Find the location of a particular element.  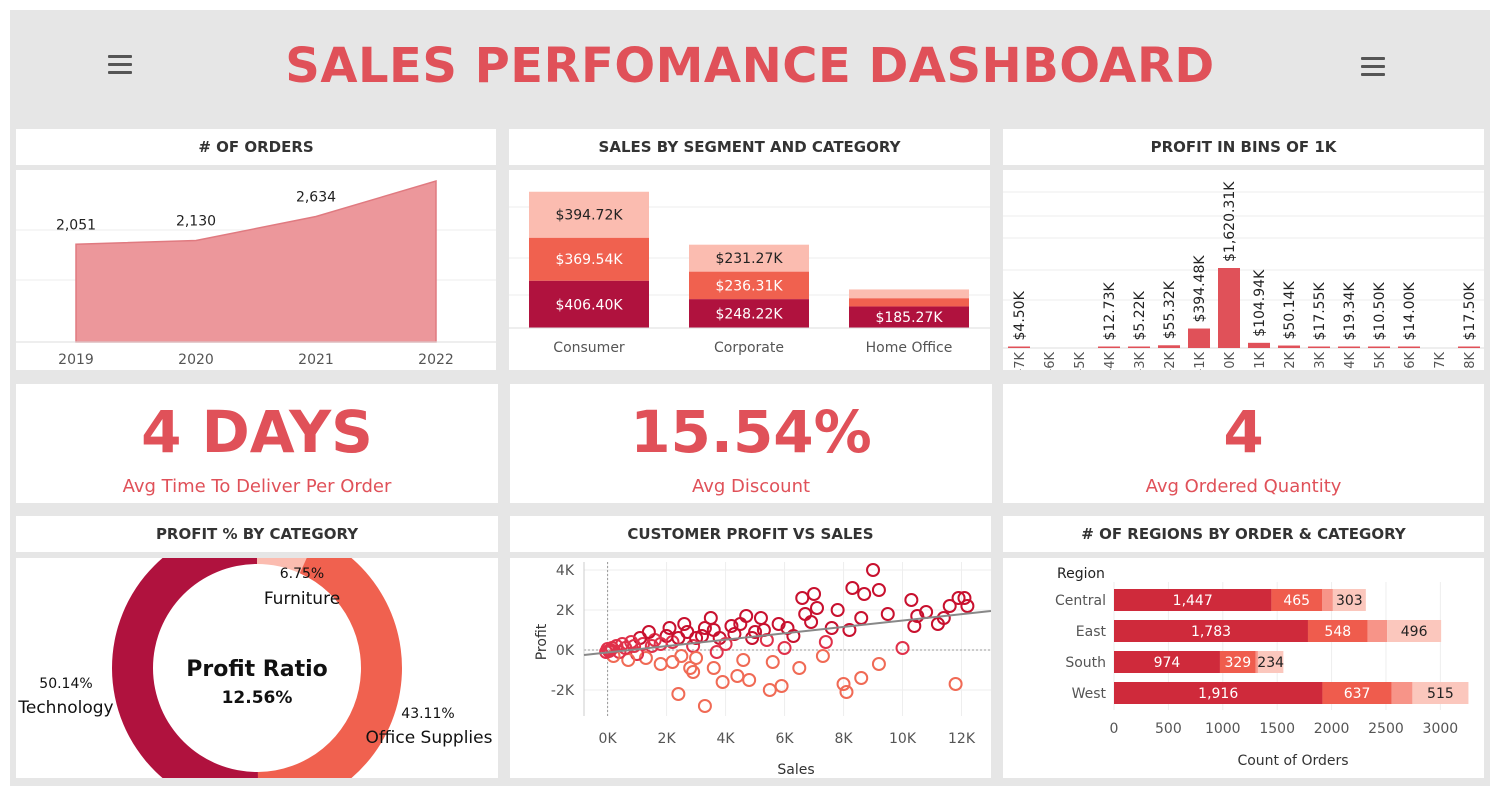

right-menu-icon is located at coordinates (1373, 67).